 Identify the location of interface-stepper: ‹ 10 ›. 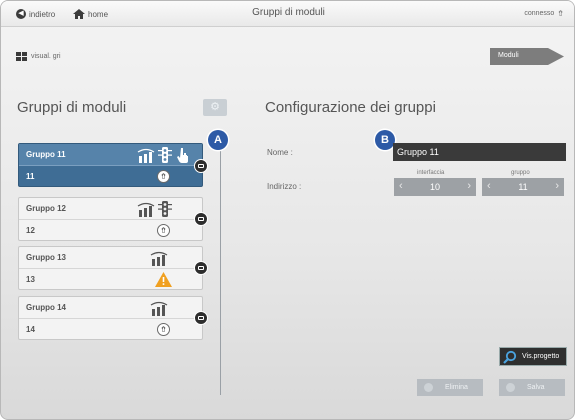
(435, 187).